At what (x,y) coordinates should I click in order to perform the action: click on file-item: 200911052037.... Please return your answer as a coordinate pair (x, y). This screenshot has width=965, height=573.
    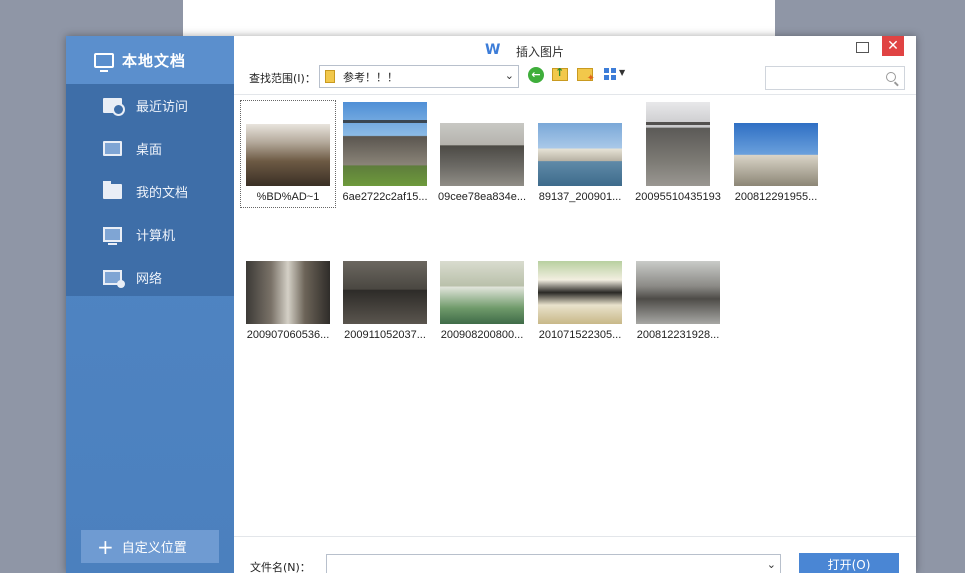
    Looking at the image, I should click on (385, 301).